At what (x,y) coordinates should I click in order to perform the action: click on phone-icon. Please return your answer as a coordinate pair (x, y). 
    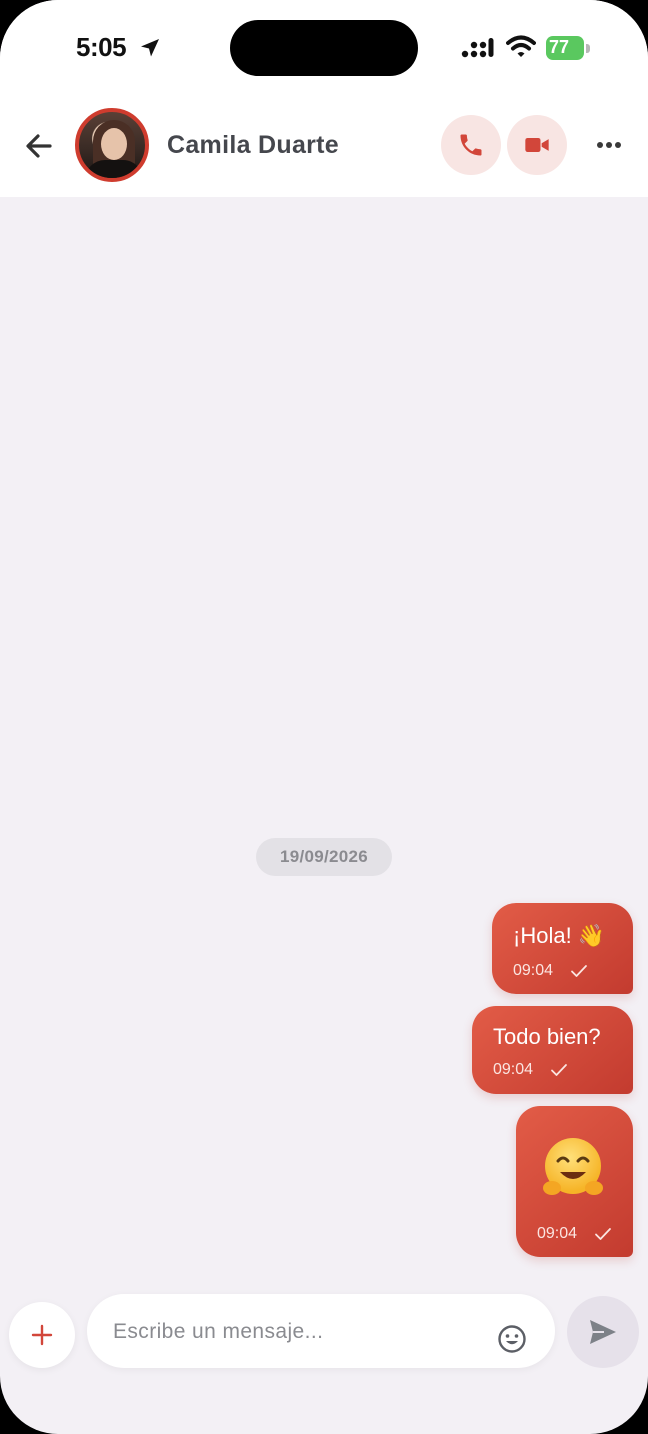
    Looking at the image, I should click on (471, 145).